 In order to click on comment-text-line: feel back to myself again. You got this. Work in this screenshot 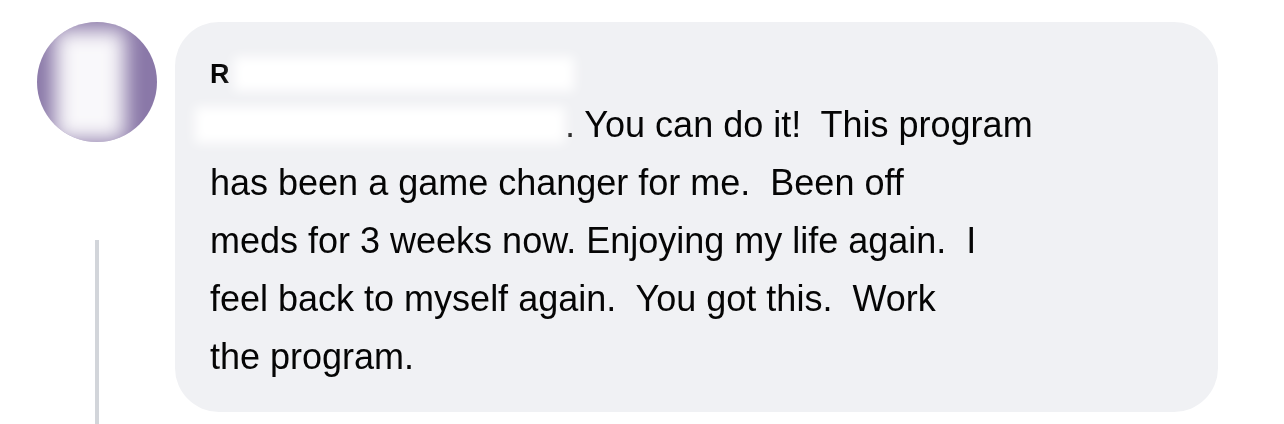, I will do `click(573, 299)`.